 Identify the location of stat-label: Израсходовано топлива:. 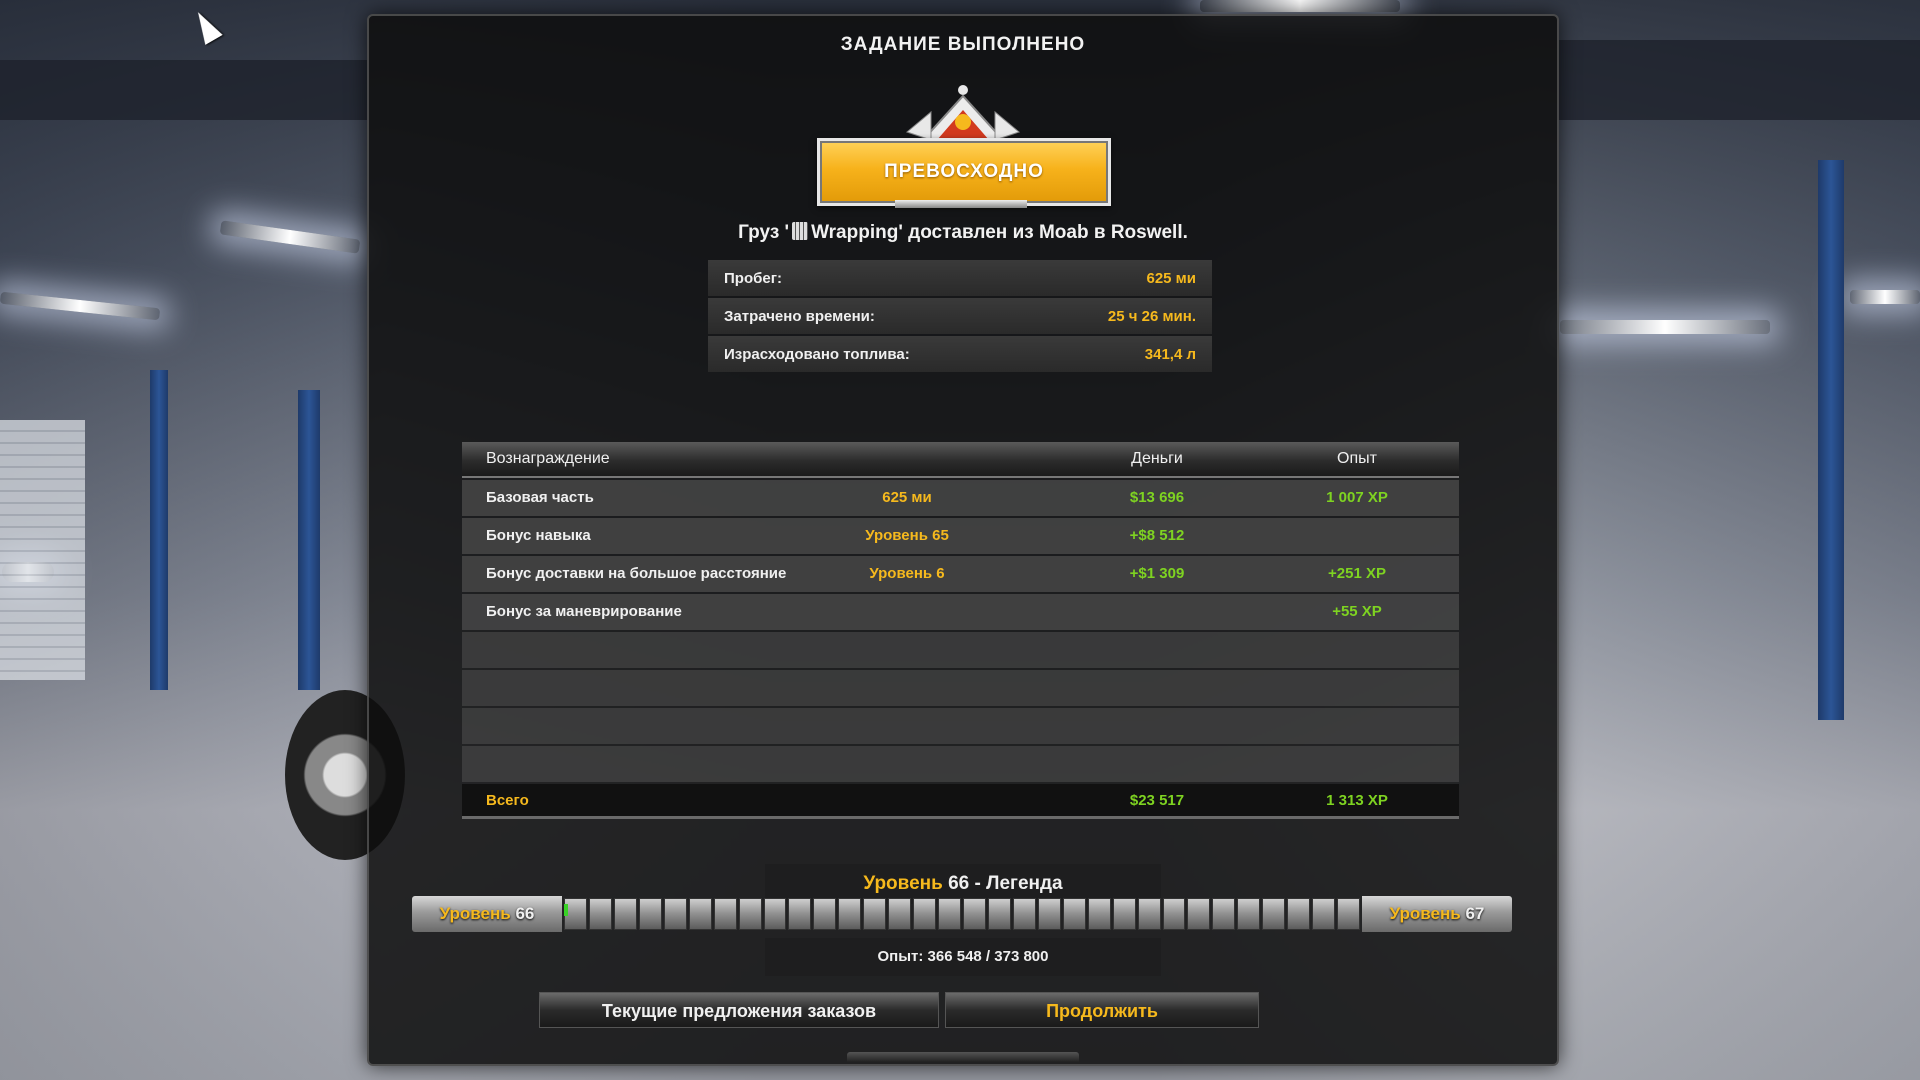
(817, 354).